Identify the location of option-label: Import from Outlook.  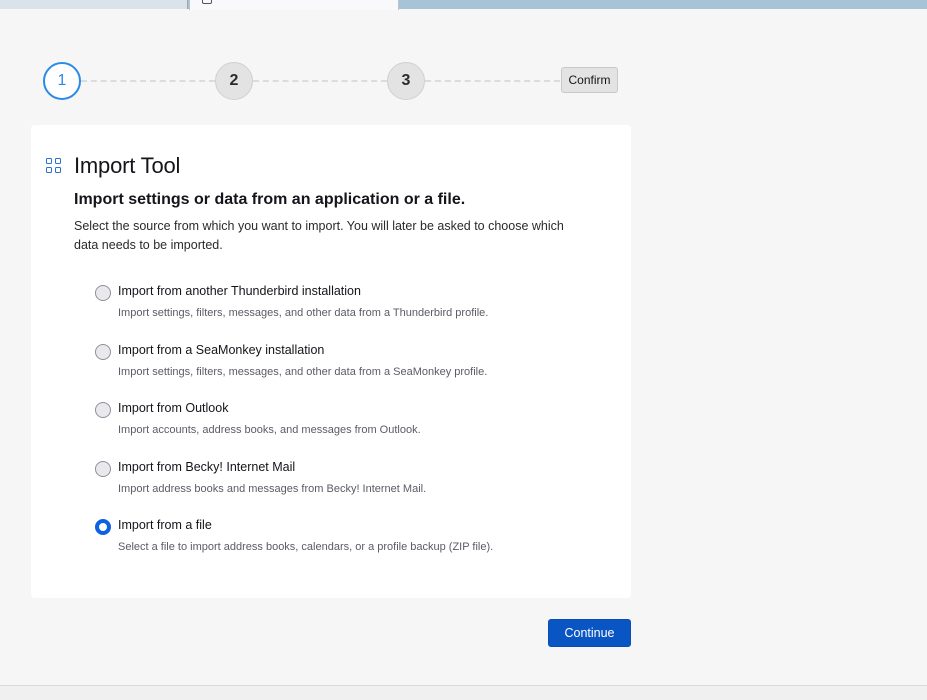
(173, 408).